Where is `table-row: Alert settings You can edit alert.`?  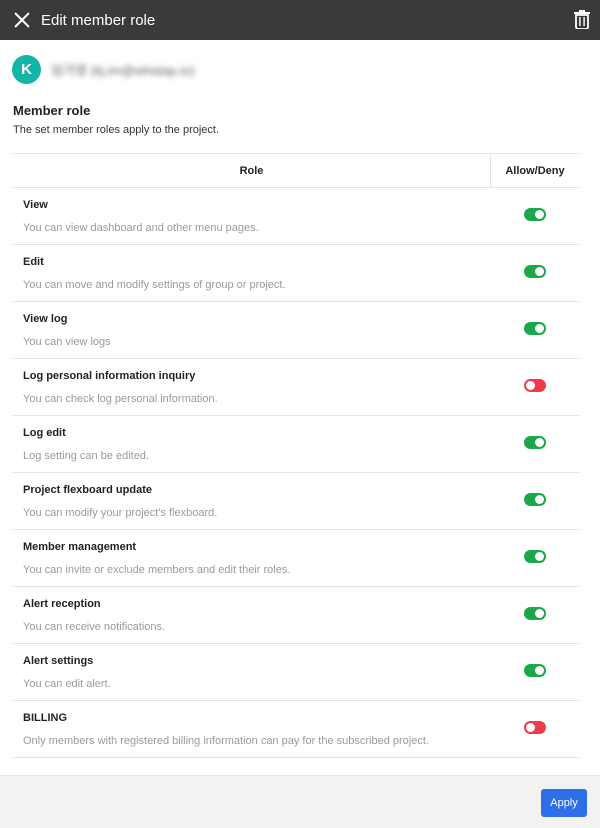
table-row: Alert settings You can edit alert. is located at coordinates (296, 672).